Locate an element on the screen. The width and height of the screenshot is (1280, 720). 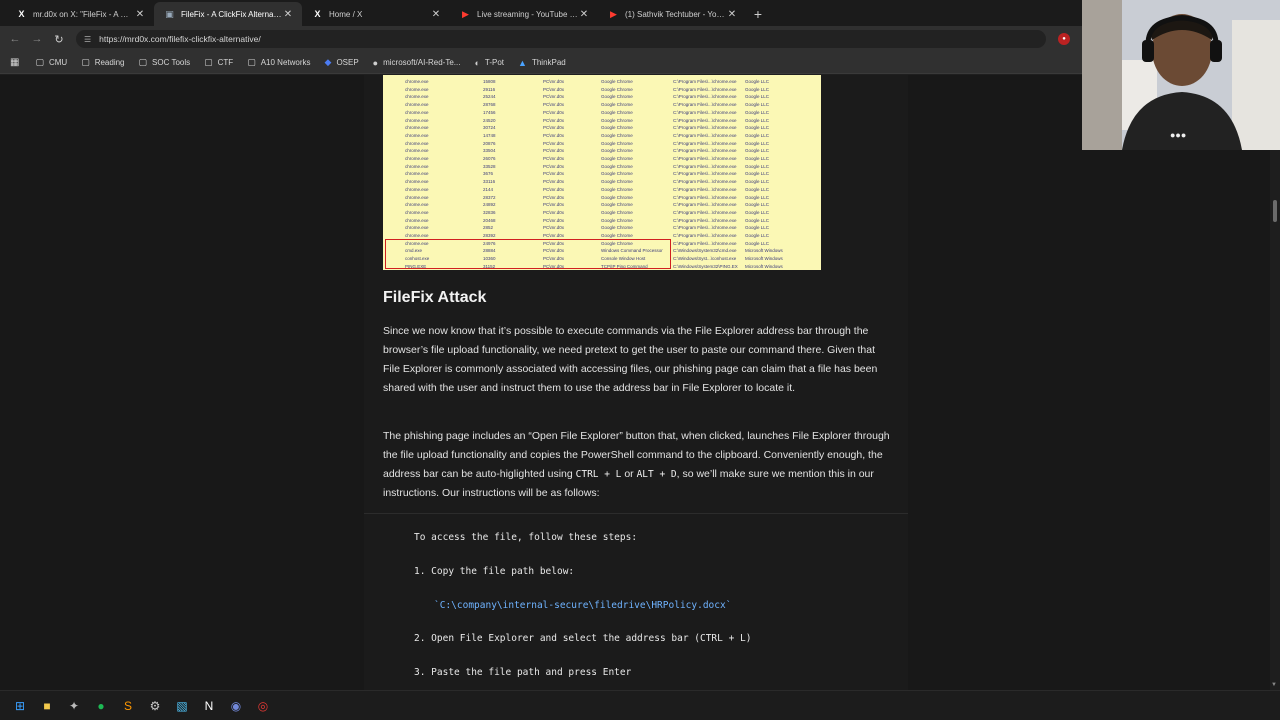
bookmark-1: ▢ Reading is located at coordinates (102, 62).